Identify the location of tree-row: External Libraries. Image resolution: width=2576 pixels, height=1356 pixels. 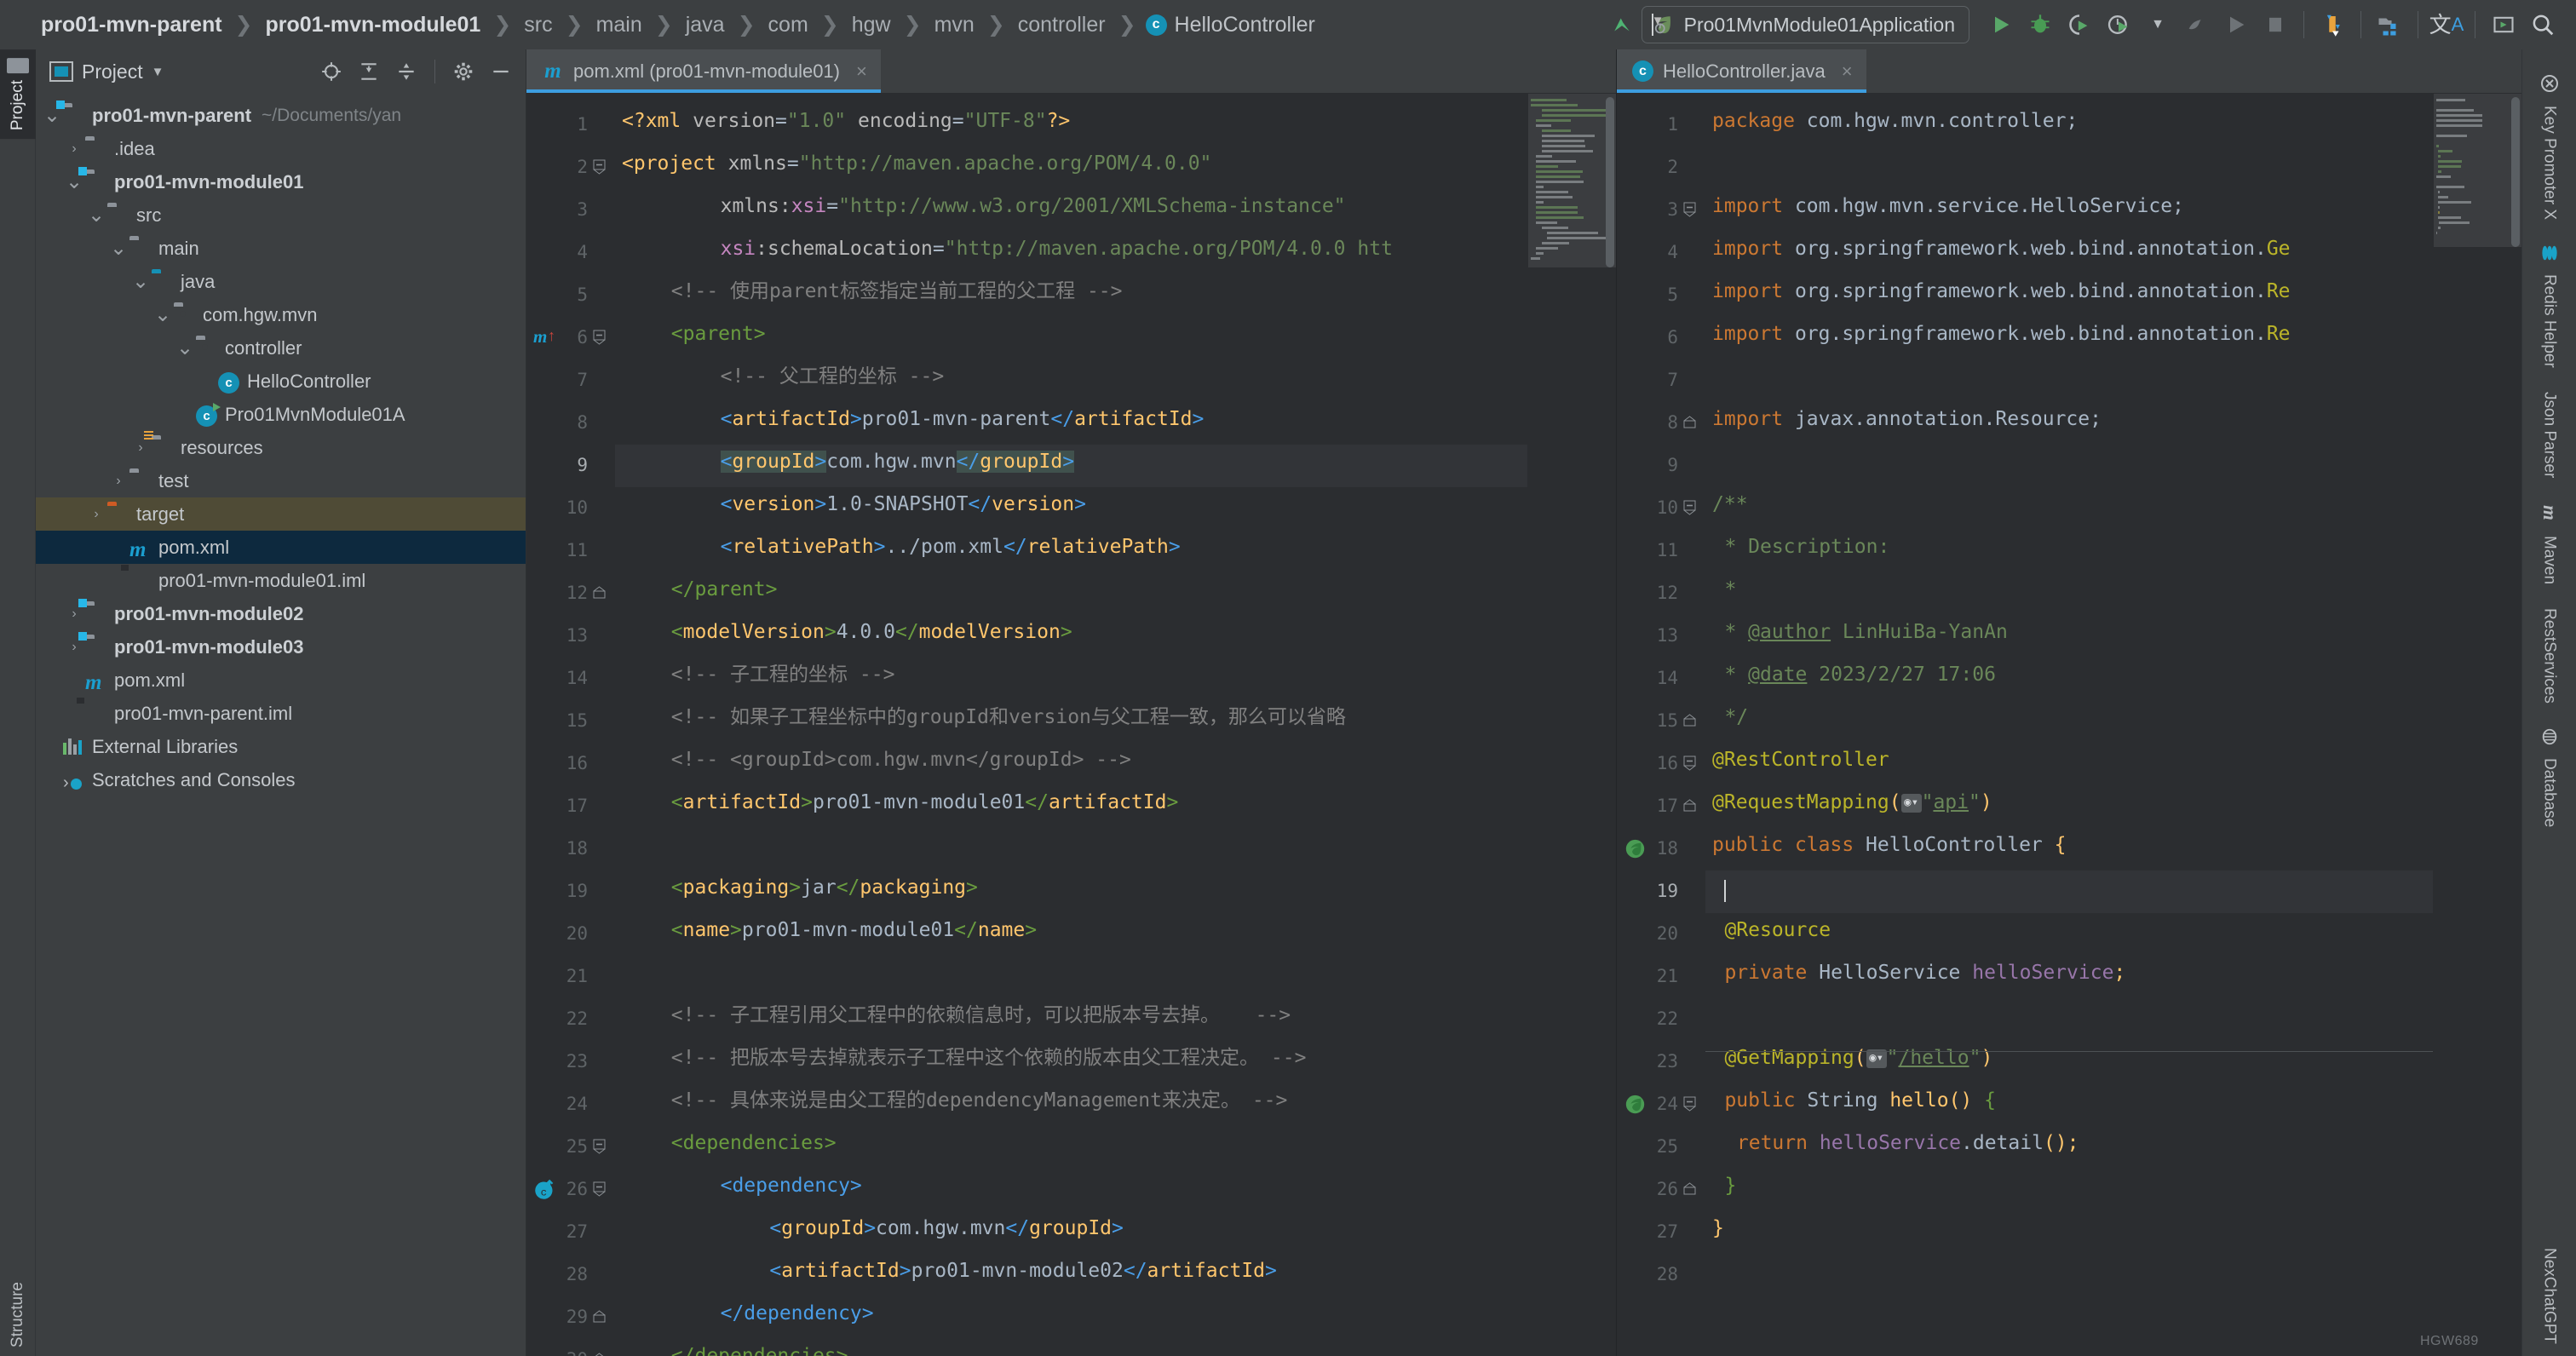
(281, 746).